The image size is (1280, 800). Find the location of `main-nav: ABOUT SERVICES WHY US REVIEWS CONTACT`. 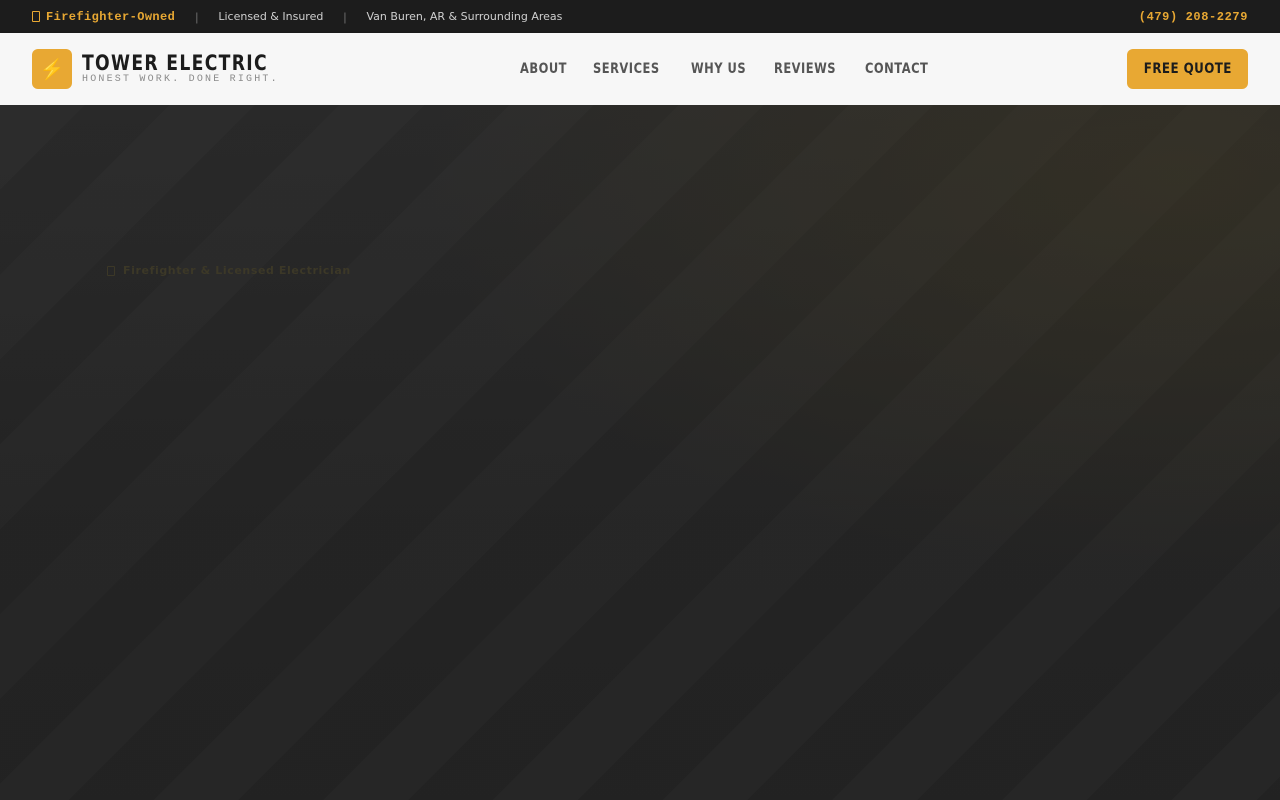

main-nav: ABOUT SERVICES WHY US REVIEWS CONTACT is located at coordinates (727, 69).